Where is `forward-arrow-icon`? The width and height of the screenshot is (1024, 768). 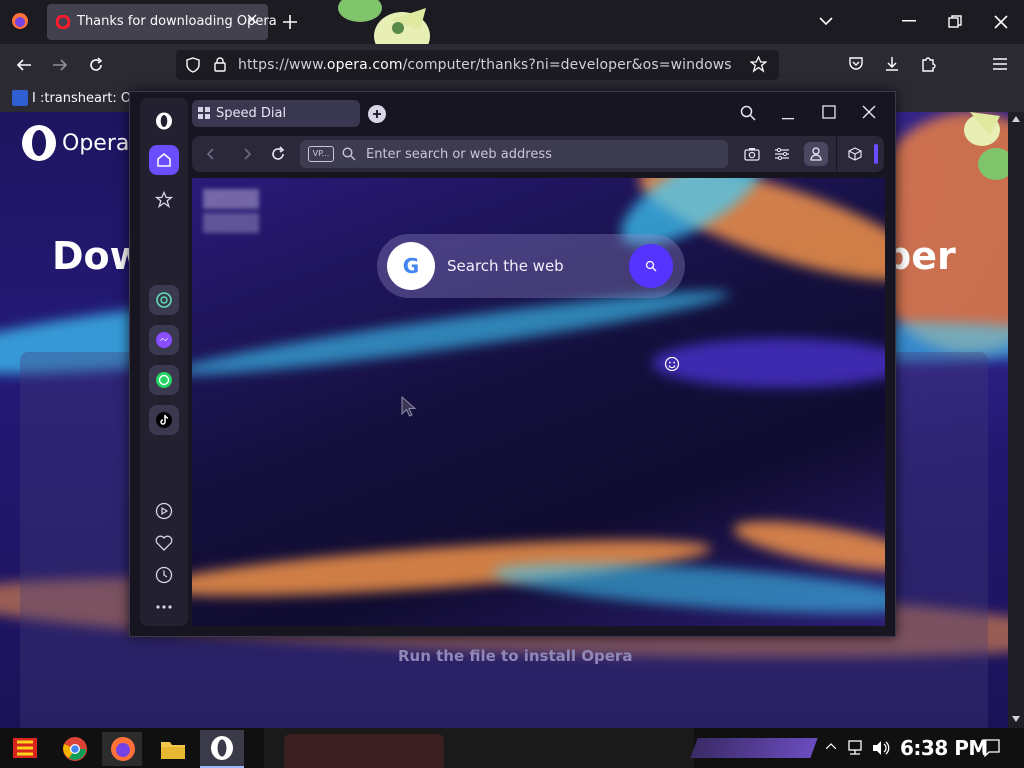 forward-arrow-icon is located at coordinates (60, 65).